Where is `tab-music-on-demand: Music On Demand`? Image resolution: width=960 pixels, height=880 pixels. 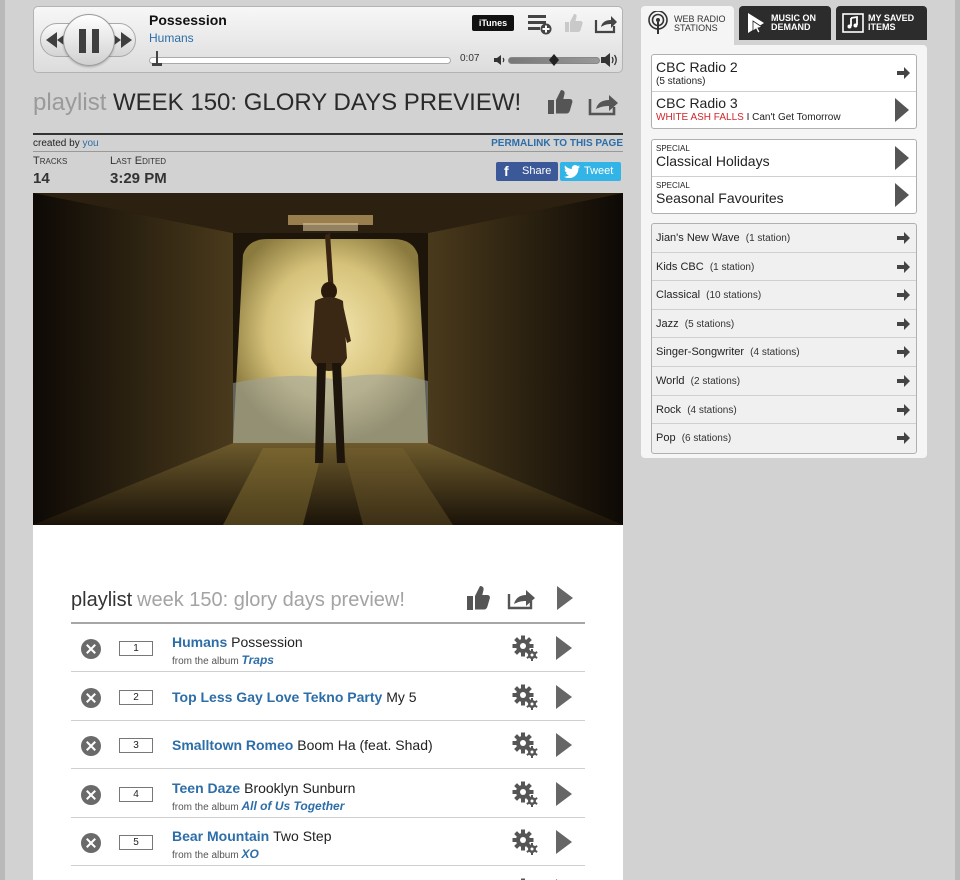
tab-music-on-demand: Music On Demand is located at coordinates (785, 23).